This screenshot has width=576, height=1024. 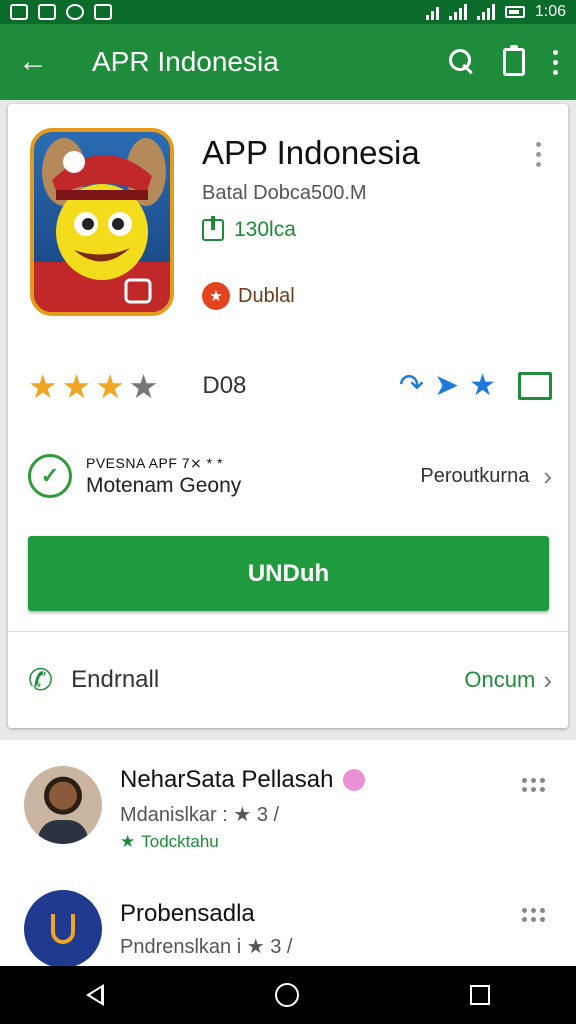 What do you see at coordinates (480, 995) in the screenshot?
I see `nav-recents-icon` at bounding box center [480, 995].